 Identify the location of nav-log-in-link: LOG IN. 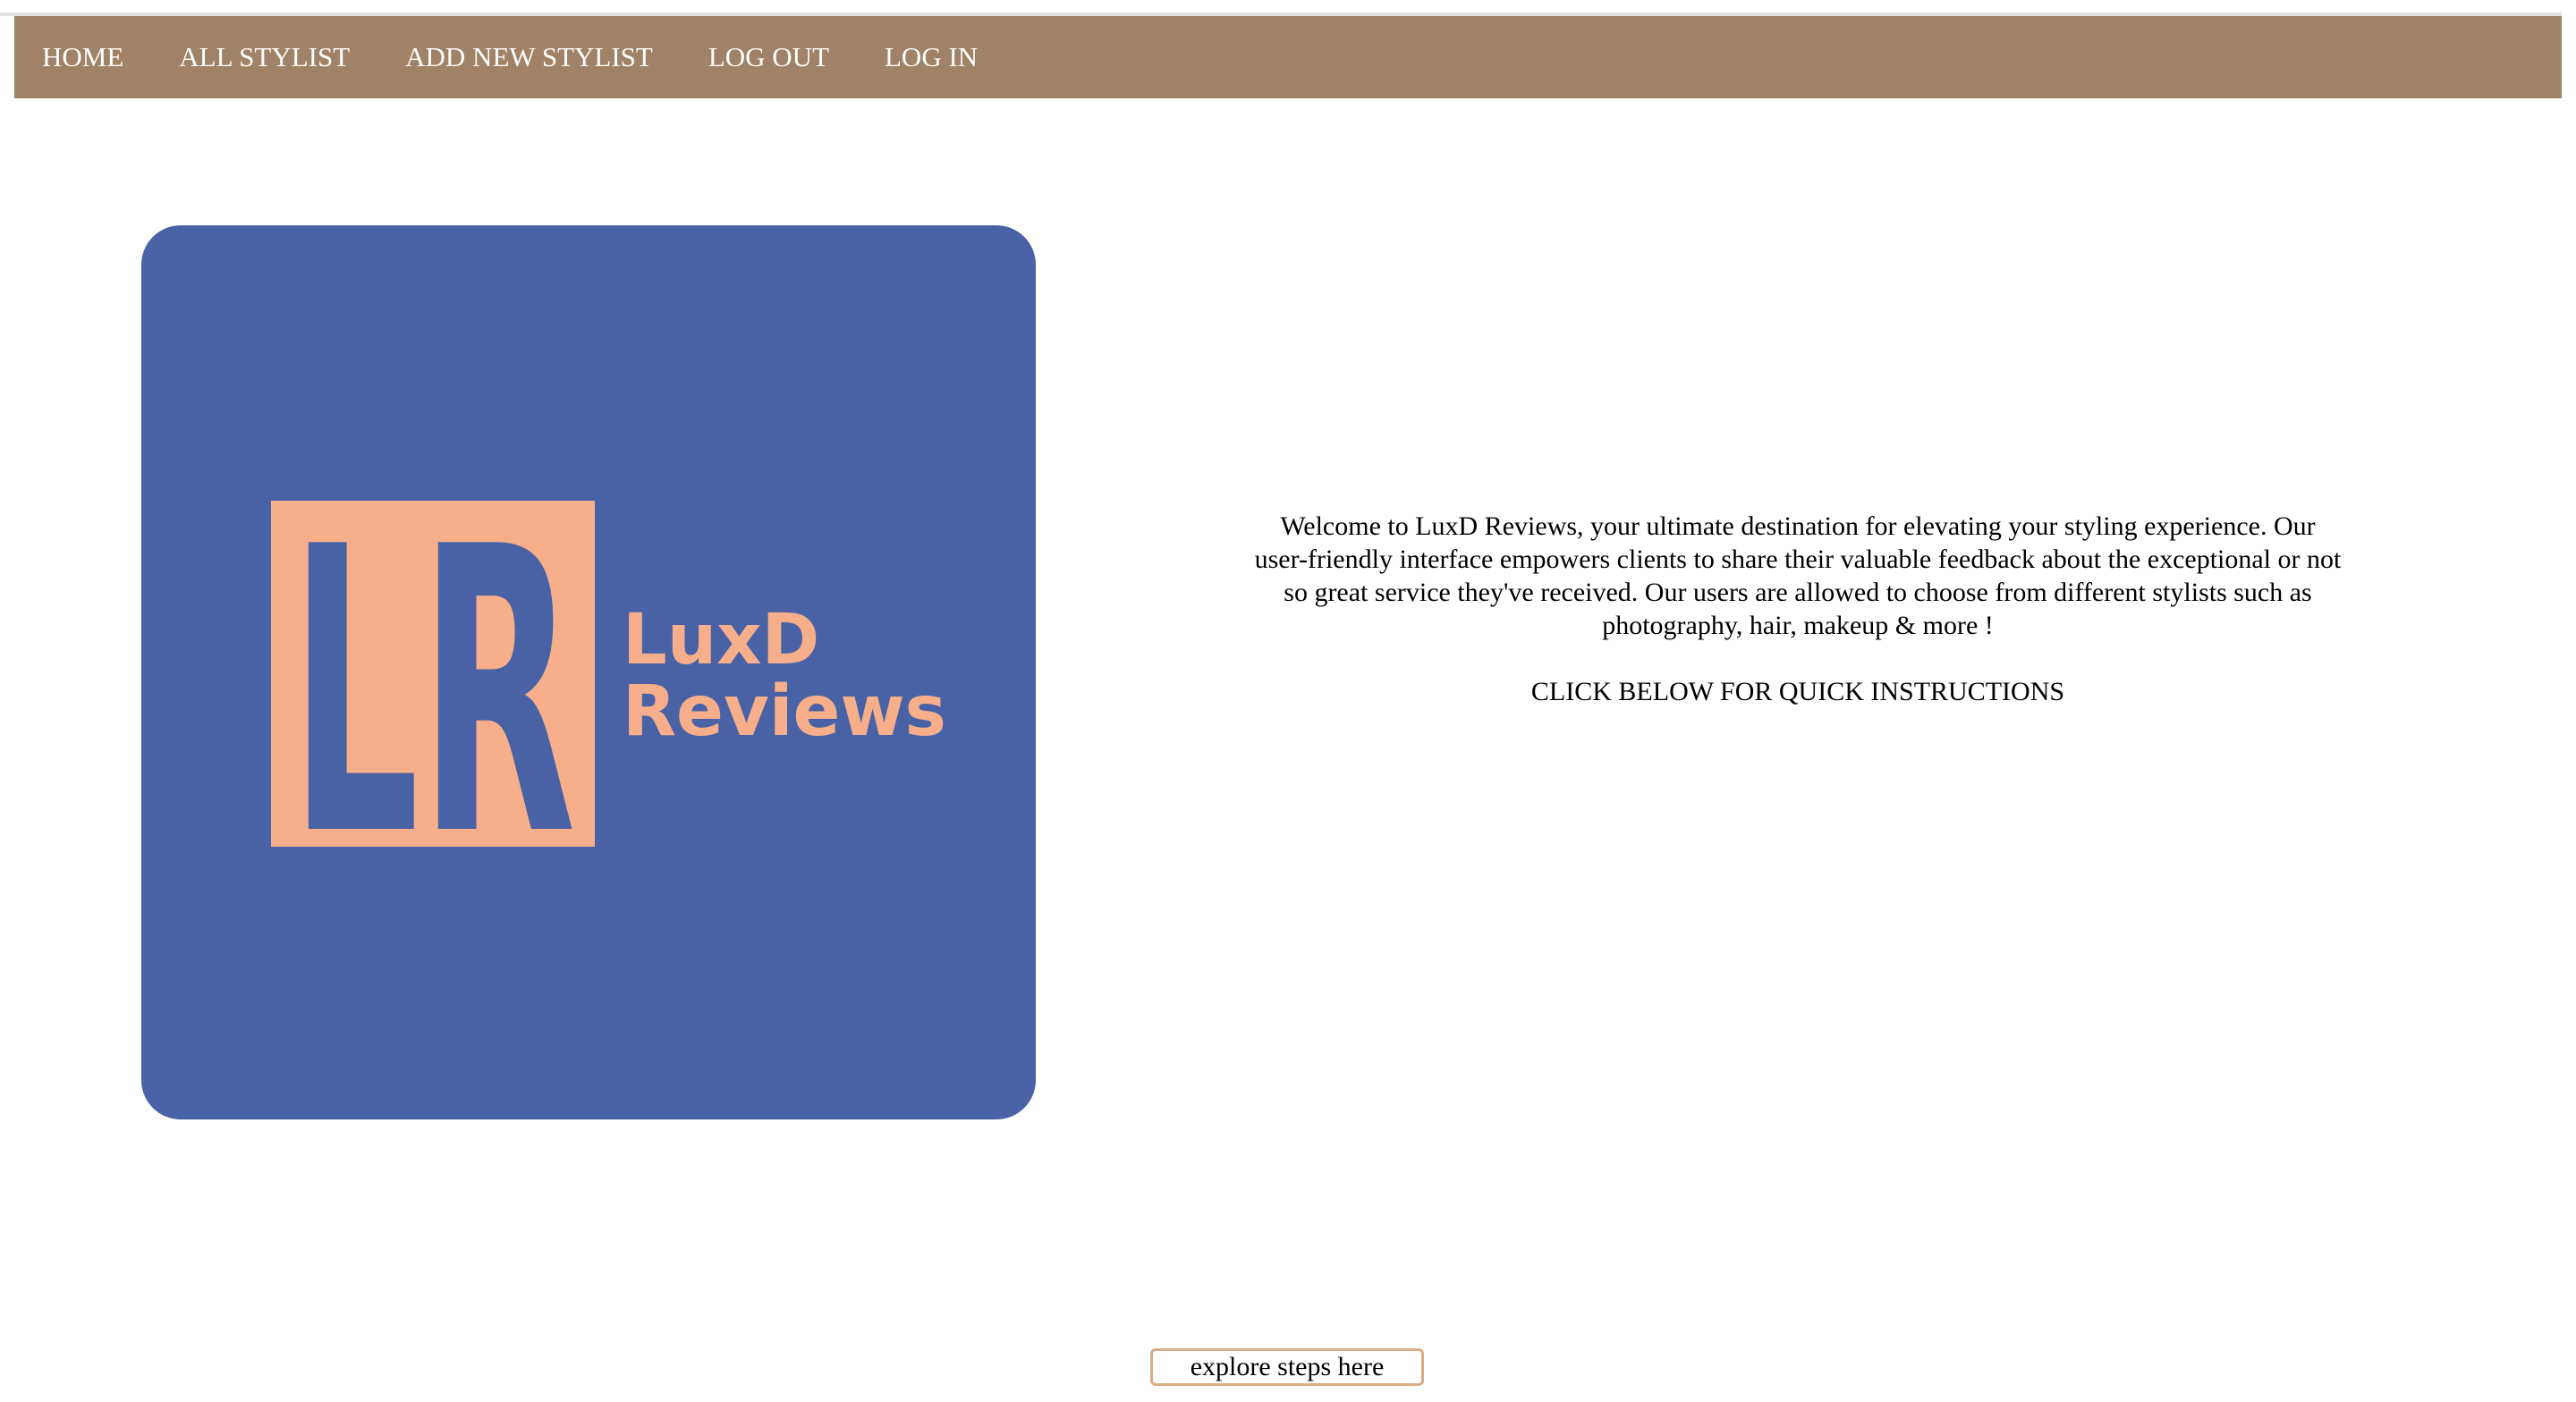
(931, 57).